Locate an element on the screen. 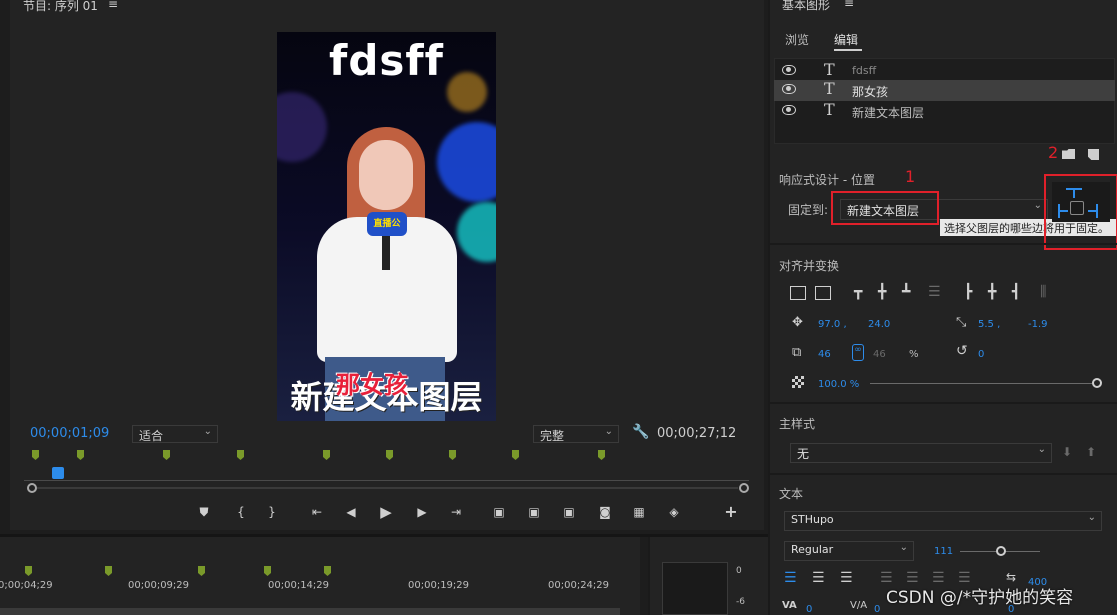 The width and height of the screenshot is (1117, 615). link-icon: ∞ is located at coordinates (858, 352).